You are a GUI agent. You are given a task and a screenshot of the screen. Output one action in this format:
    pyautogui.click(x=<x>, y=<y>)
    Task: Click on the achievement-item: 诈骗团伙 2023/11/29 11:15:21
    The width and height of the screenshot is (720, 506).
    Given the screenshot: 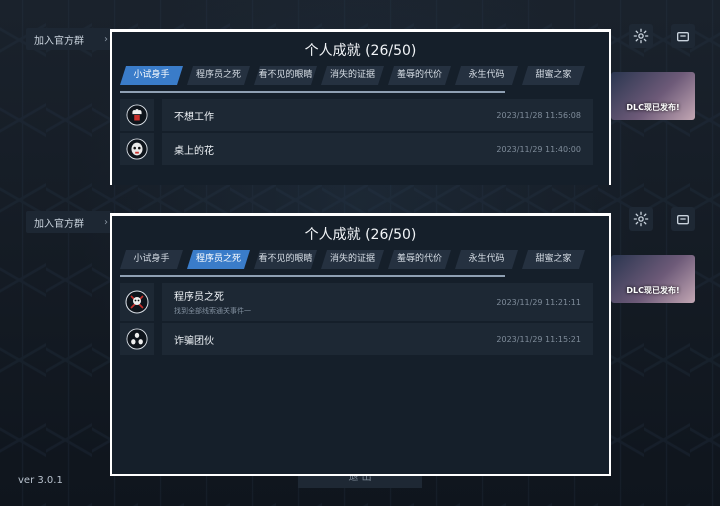 What is the action you would take?
    pyautogui.click(x=356, y=339)
    